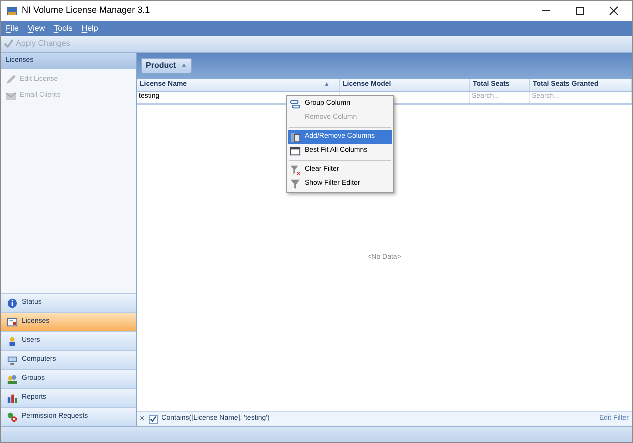  Describe the element at coordinates (12, 322) in the screenshot. I see `license-icon` at that location.